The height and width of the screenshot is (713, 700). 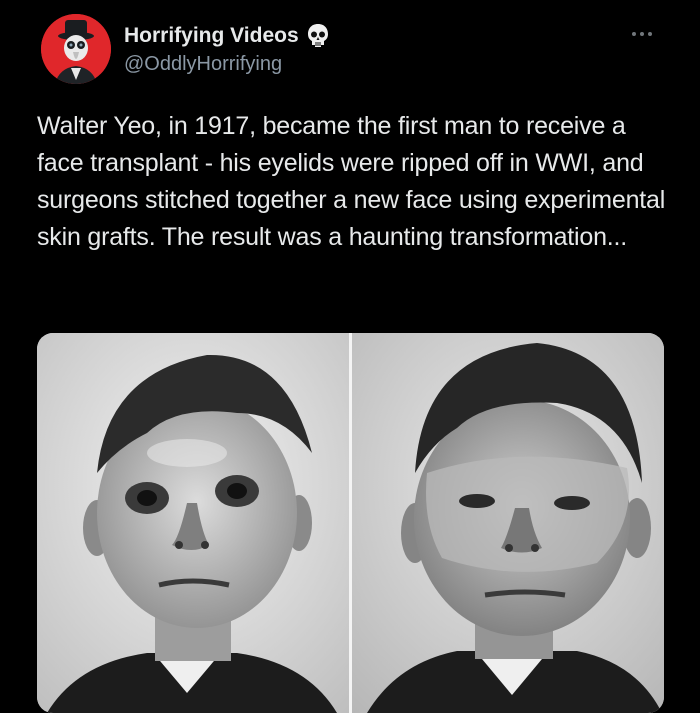 What do you see at coordinates (203, 64) in the screenshot?
I see `author-handle: @OddlyHorrifying` at bounding box center [203, 64].